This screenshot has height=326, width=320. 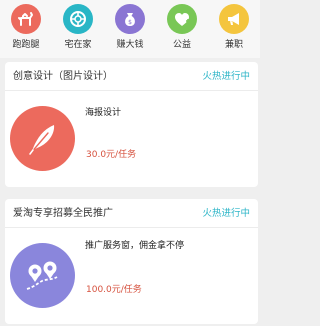 What do you see at coordinates (42, 138) in the screenshot?
I see `feather-icon` at bounding box center [42, 138].